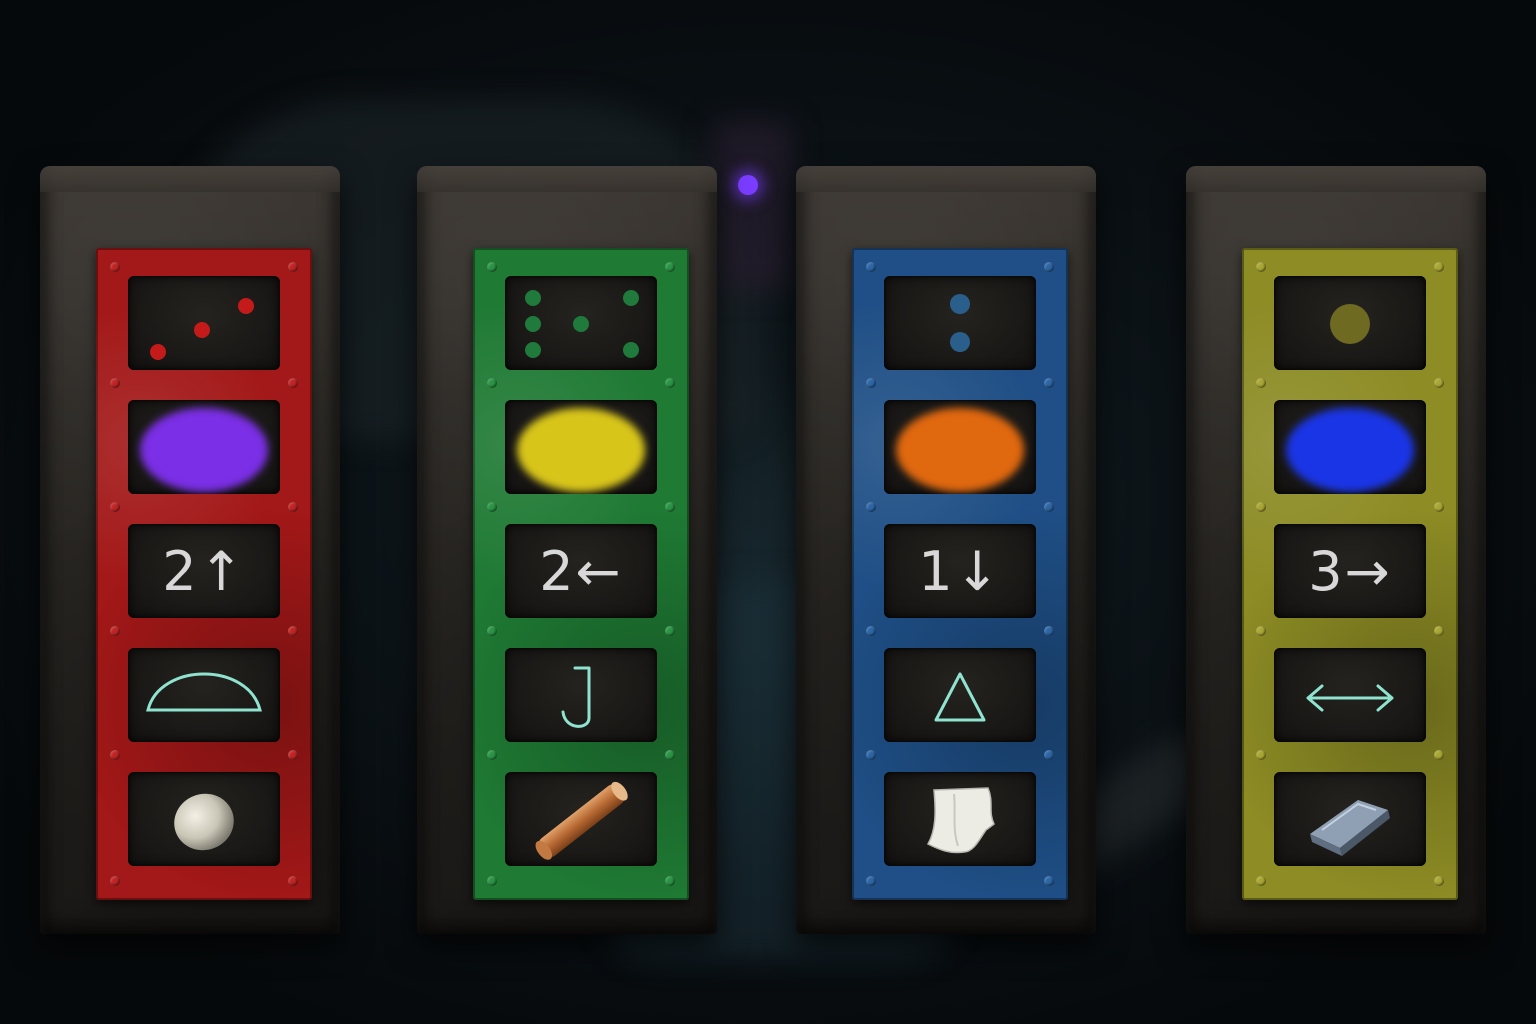 The height and width of the screenshot is (1024, 1536). What do you see at coordinates (204, 822) in the screenshot?
I see `stone-icon` at bounding box center [204, 822].